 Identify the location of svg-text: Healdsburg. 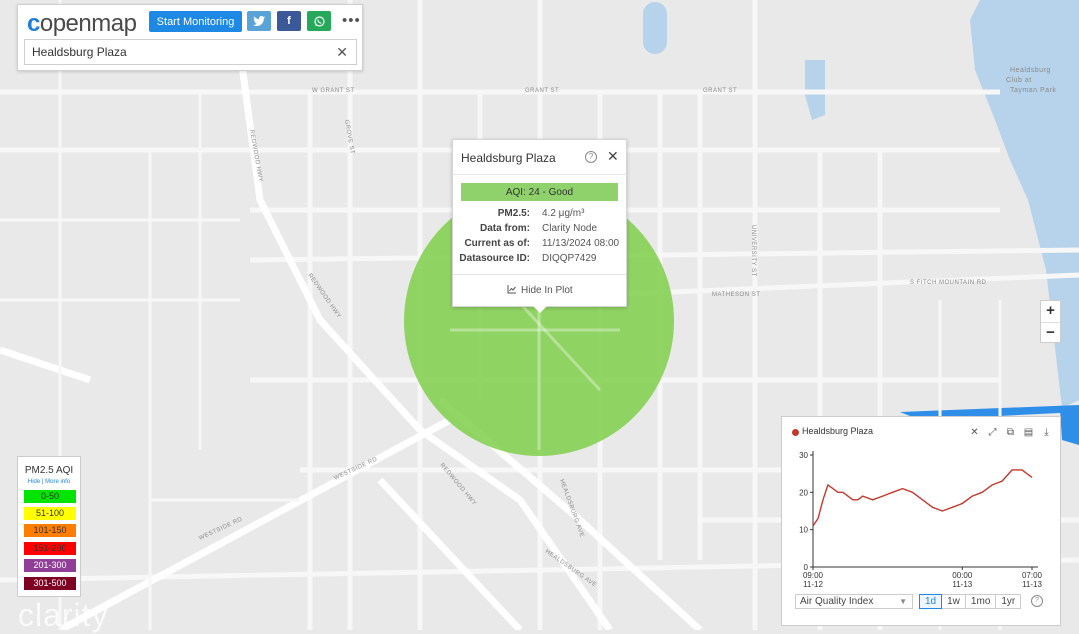
(1030, 70).